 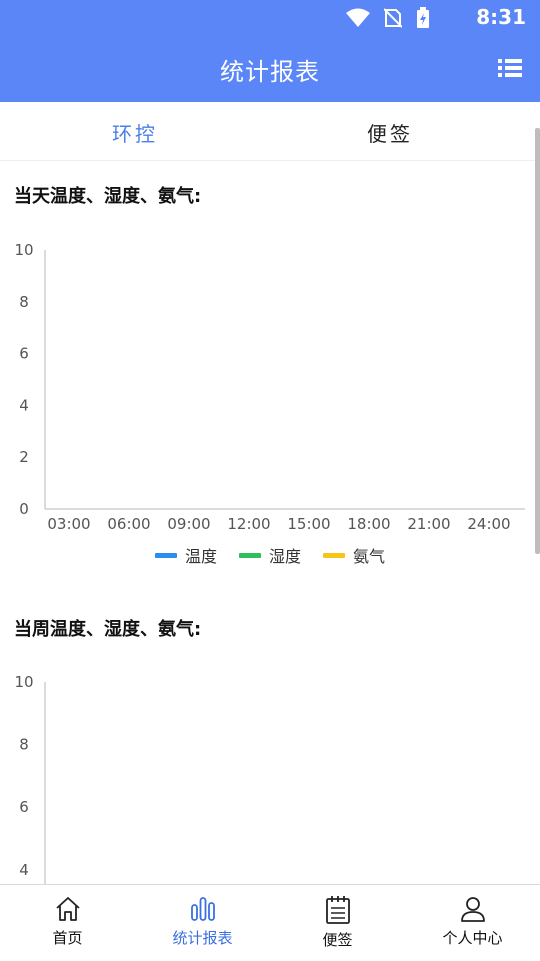 What do you see at coordinates (128, 524) in the screenshot?
I see `x-tick-label: 06:00` at bounding box center [128, 524].